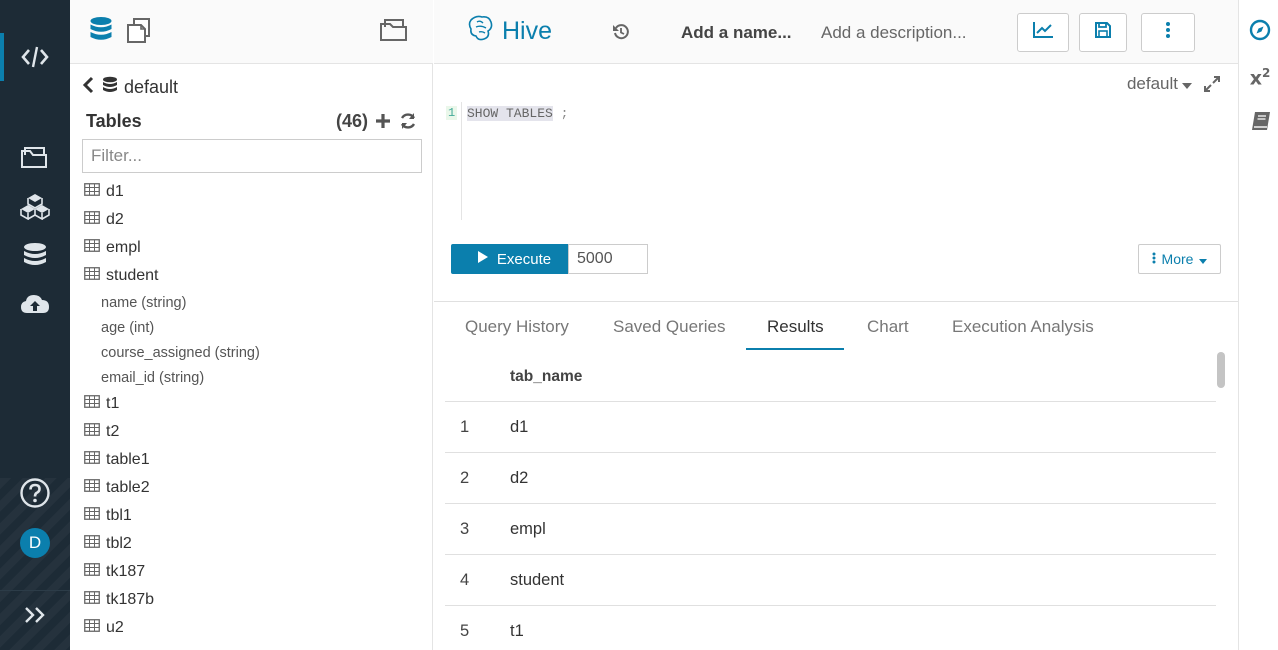 The width and height of the screenshot is (1278, 650). I want to click on database-icon, so click(110, 87).